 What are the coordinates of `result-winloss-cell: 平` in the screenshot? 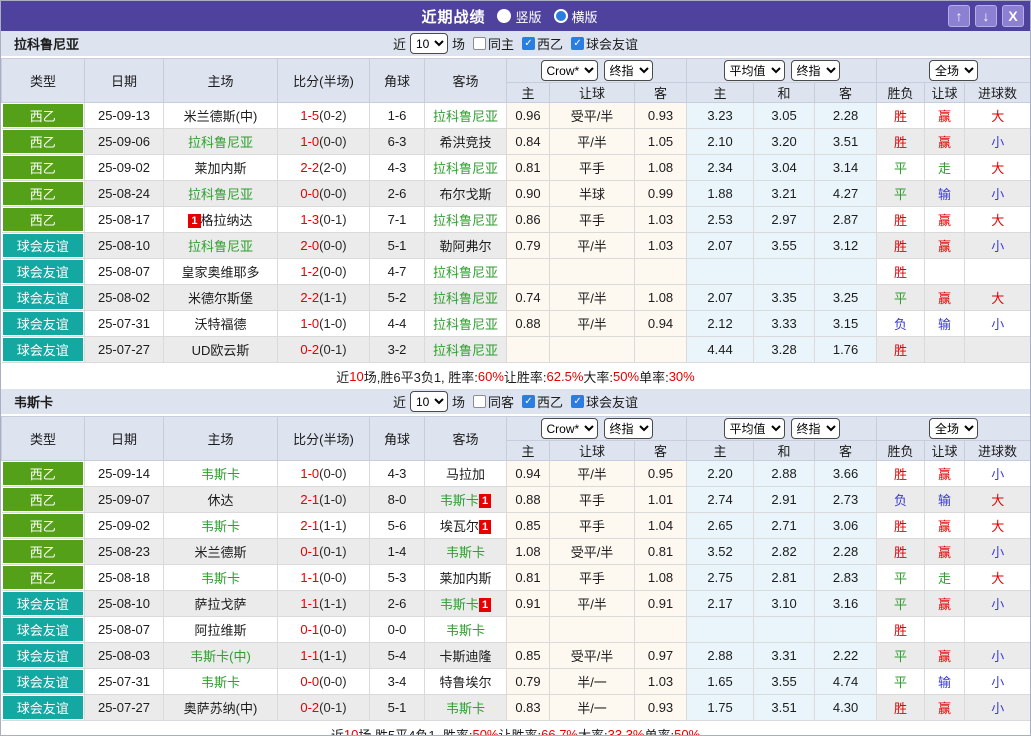 It's located at (901, 655).